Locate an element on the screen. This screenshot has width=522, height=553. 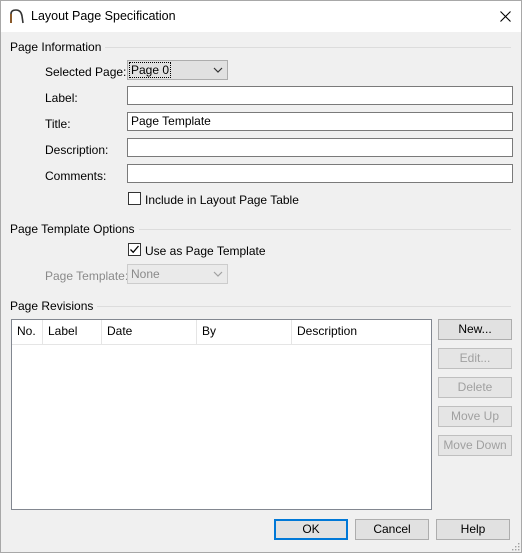
dialog-title: Layout Page Specification is located at coordinates (103, 16).